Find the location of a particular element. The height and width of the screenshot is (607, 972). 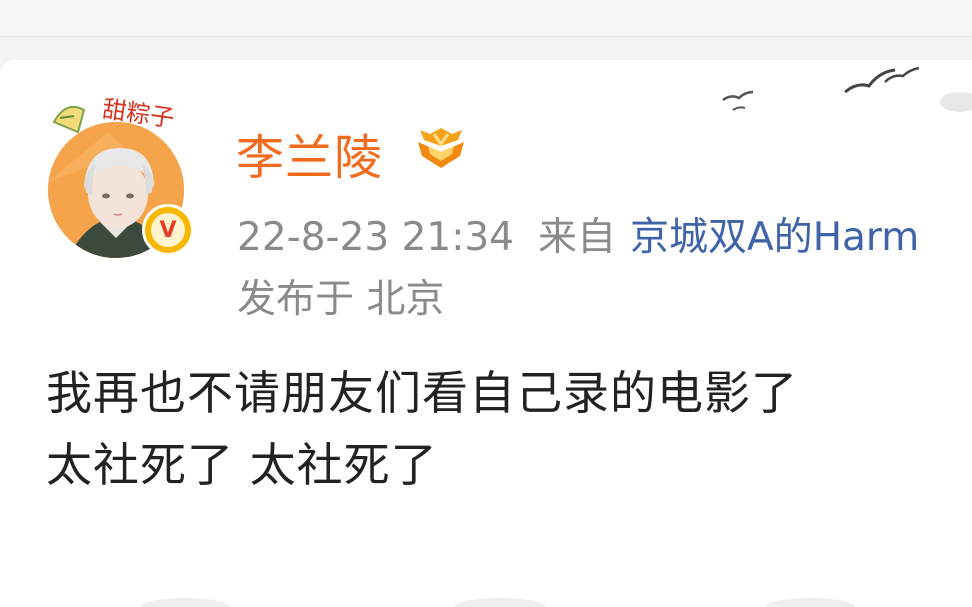

birds-decoration-icon is located at coordinates (847, 89).